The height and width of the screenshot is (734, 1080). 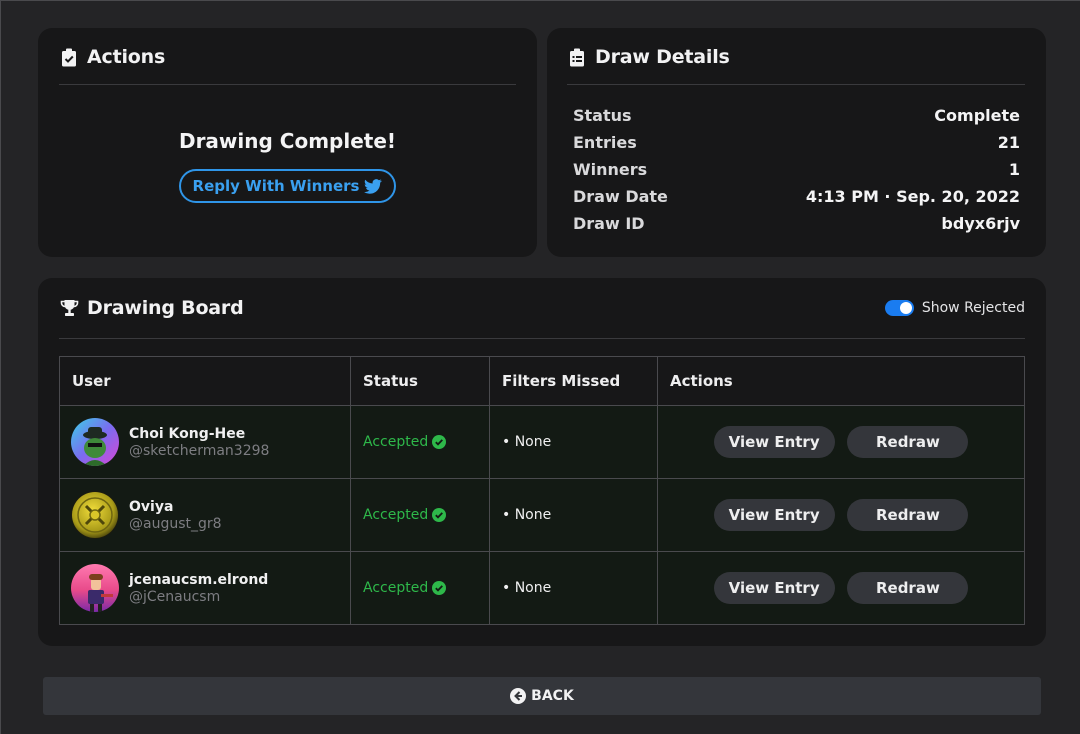 I want to click on detail-row-draw-date: Draw Date 4:13 PM · Sep. 20, 2022, so click(x=796, y=196).